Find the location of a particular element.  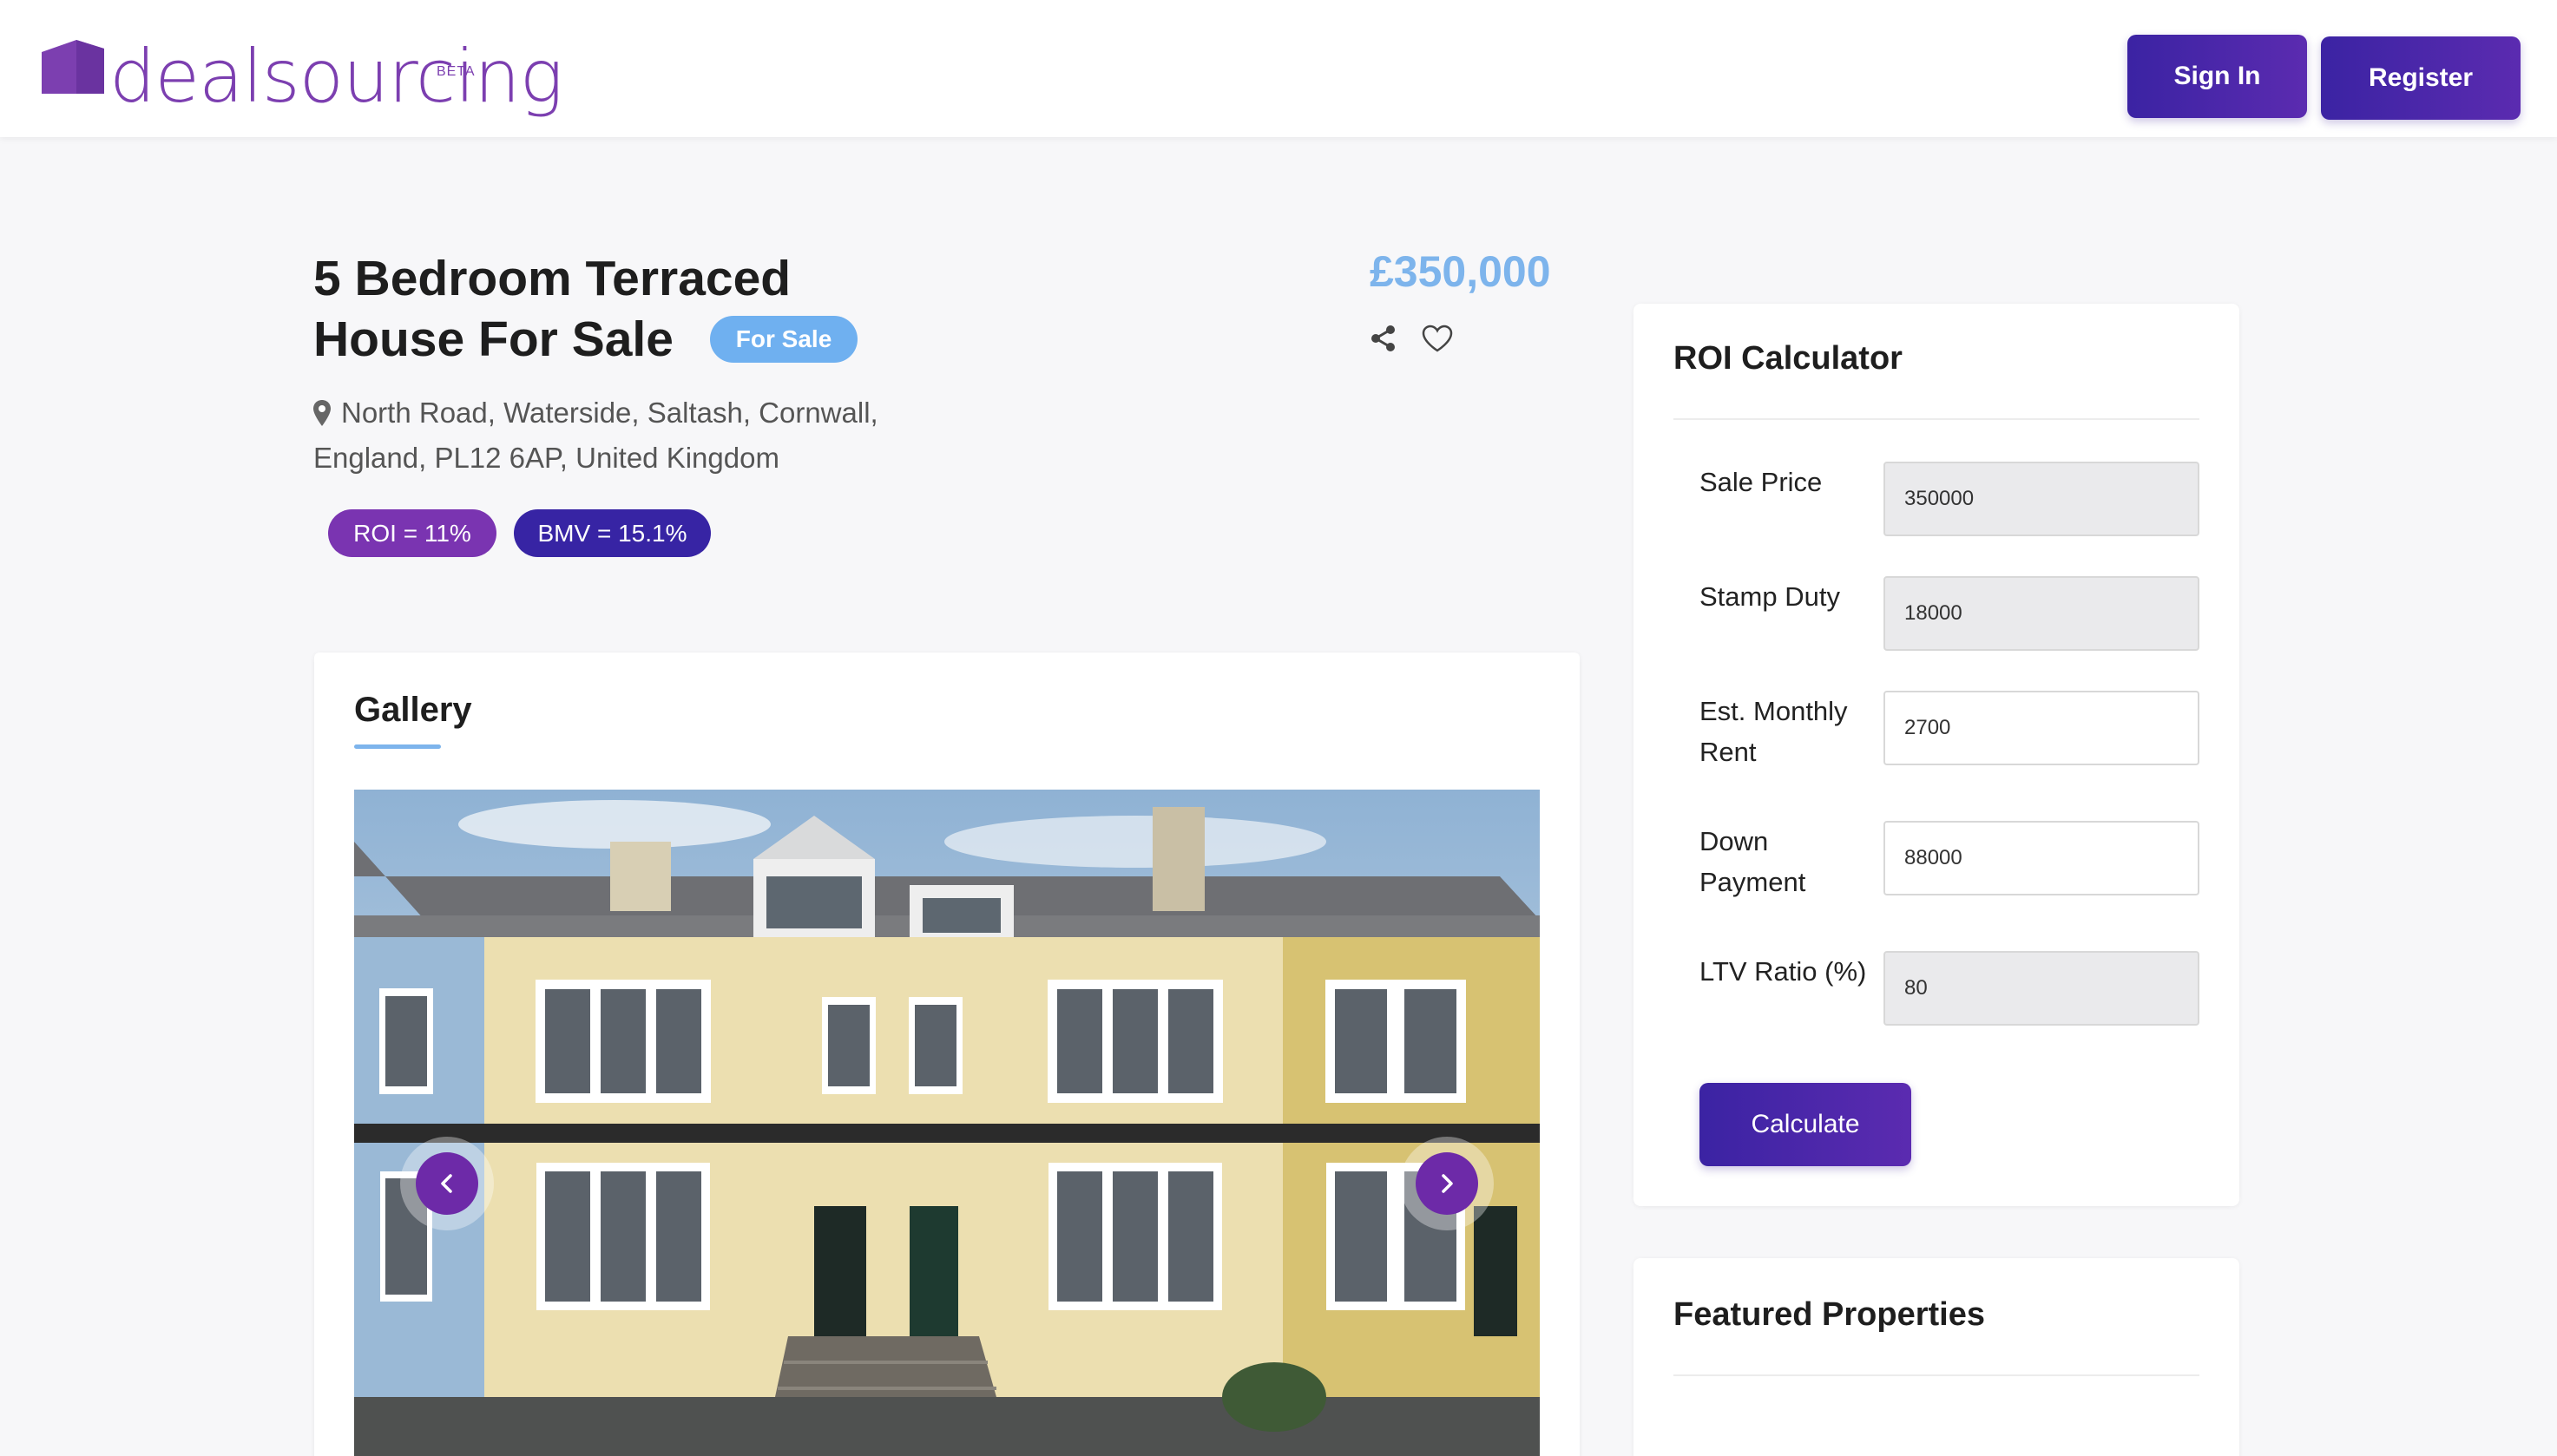

sale-price-label: Sale Price is located at coordinates (1761, 482).